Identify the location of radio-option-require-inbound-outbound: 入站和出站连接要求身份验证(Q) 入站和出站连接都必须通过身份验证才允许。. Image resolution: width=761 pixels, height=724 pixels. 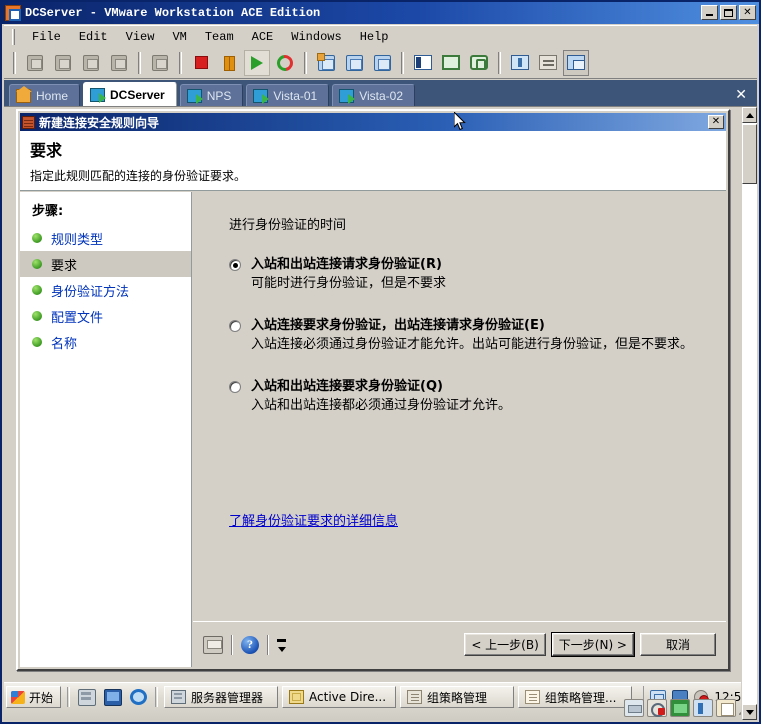
(467, 396).